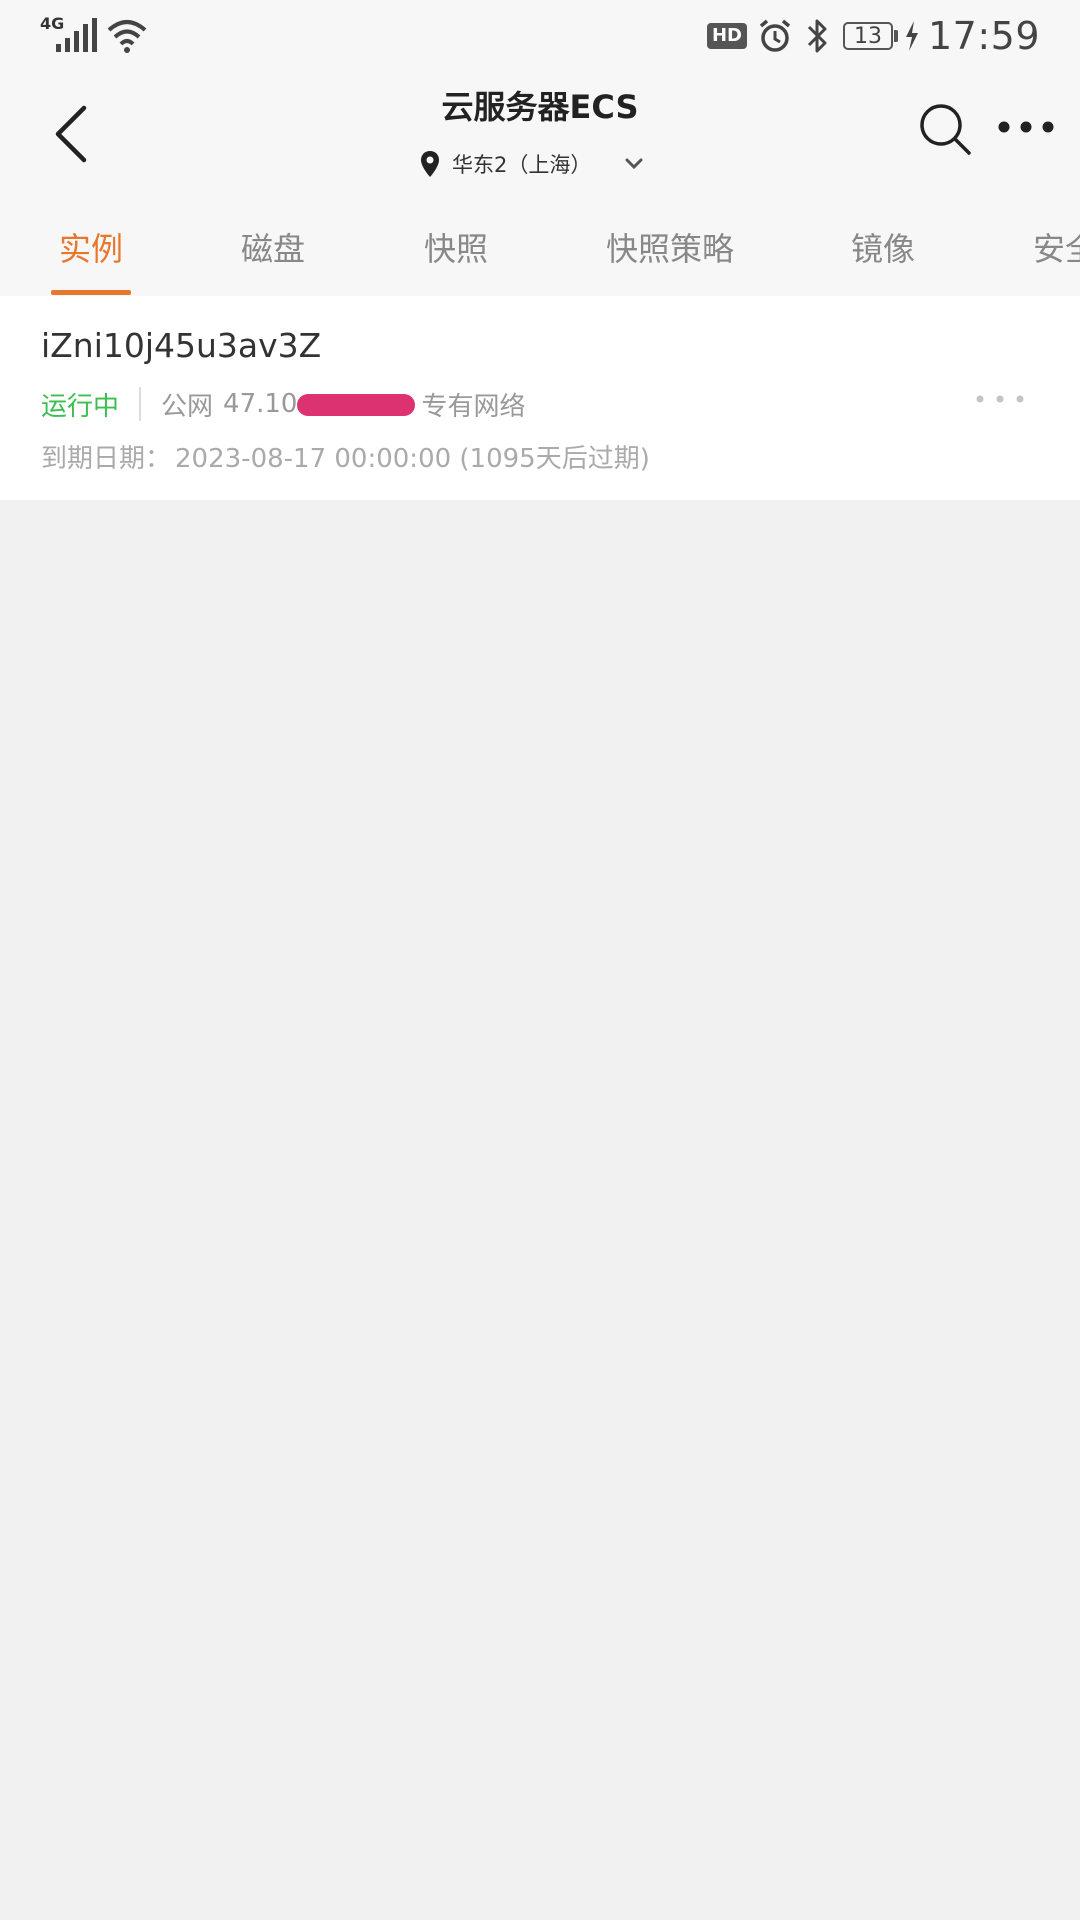 The width and height of the screenshot is (1080, 1920). I want to click on hd-label: HD, so click(726, 35).